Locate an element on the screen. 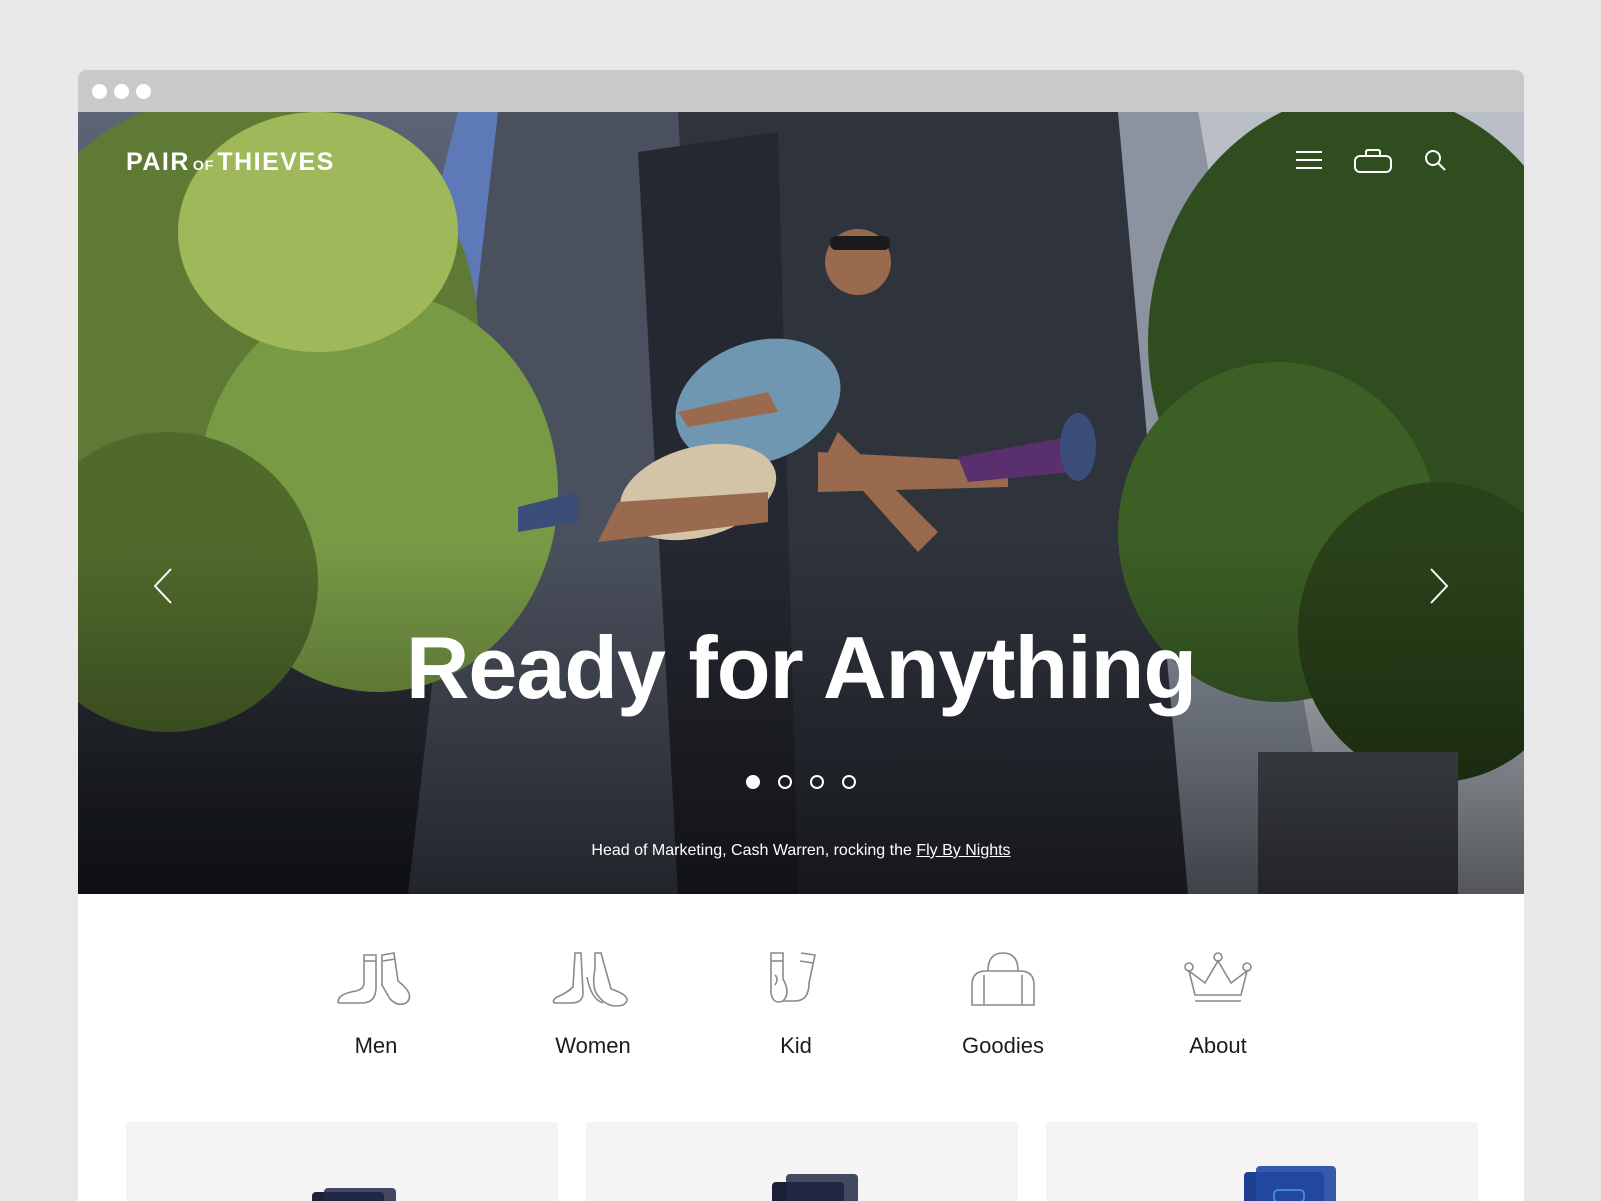 The width and height of the screenshot is (1601, 1201). menu-icon is located at coordinates (1309, 160).